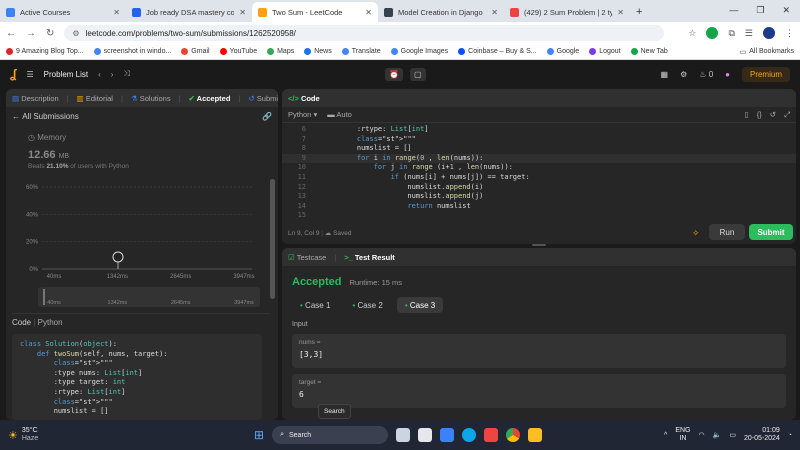 This screenshot has height=450, width=800. I want to click on next-problem-icon: ›, so click(112, 74).